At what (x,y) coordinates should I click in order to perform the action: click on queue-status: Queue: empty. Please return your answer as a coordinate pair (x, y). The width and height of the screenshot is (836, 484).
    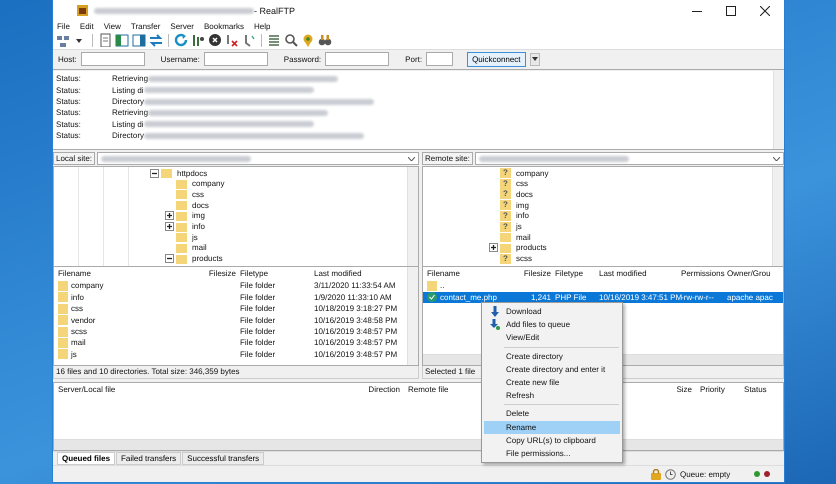
    Looking at the image, I should click on (706, 474).